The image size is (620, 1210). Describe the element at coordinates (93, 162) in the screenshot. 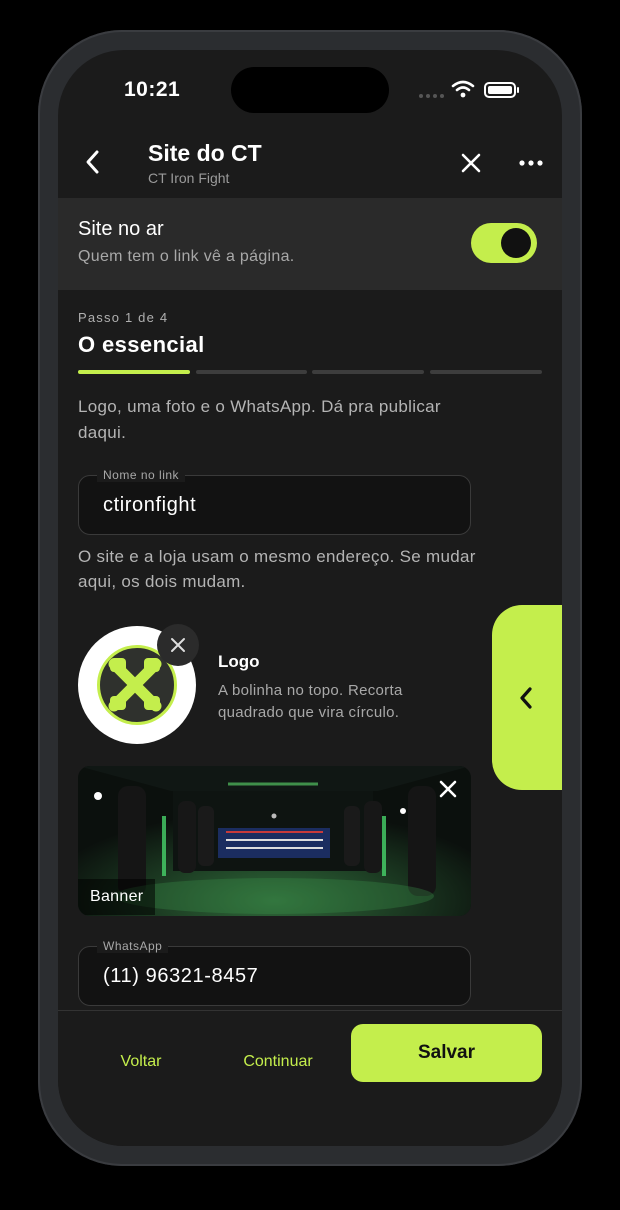

I see `back-arrow-icon` at that location.